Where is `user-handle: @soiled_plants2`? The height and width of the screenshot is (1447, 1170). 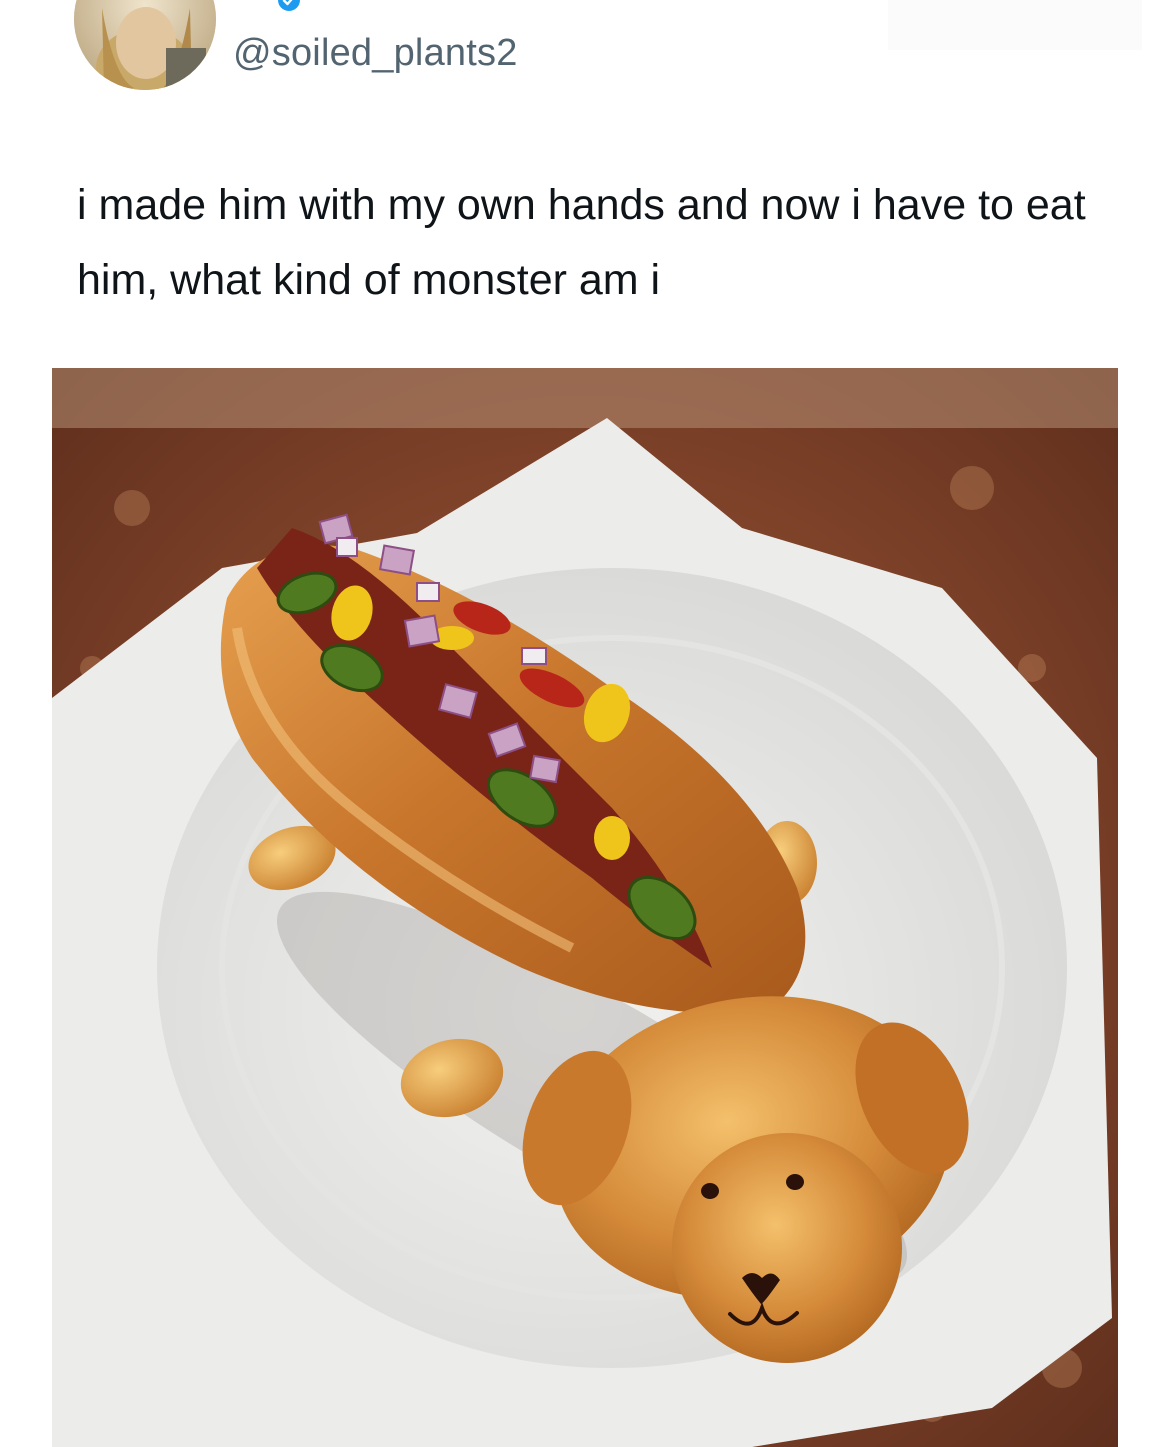
user-handle: @soiled_plants2 is located at coordinates (375, 53).